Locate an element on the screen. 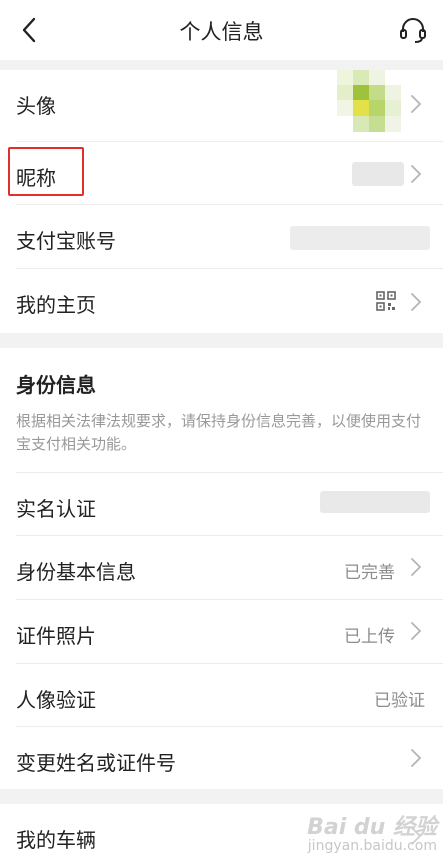  highlight-box is located at coordinates (46, 171).